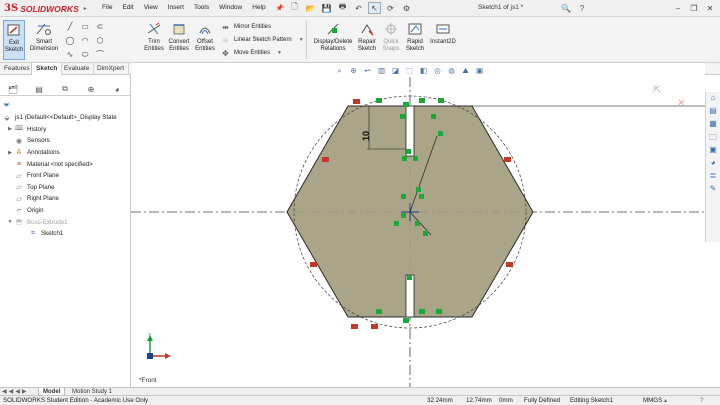 This screenshot has height=405, width=720. What do you see at coordinates (713, 151) in the screenshot?
I see `view-palette-icon: ▣` at bounding box center [713, 151].